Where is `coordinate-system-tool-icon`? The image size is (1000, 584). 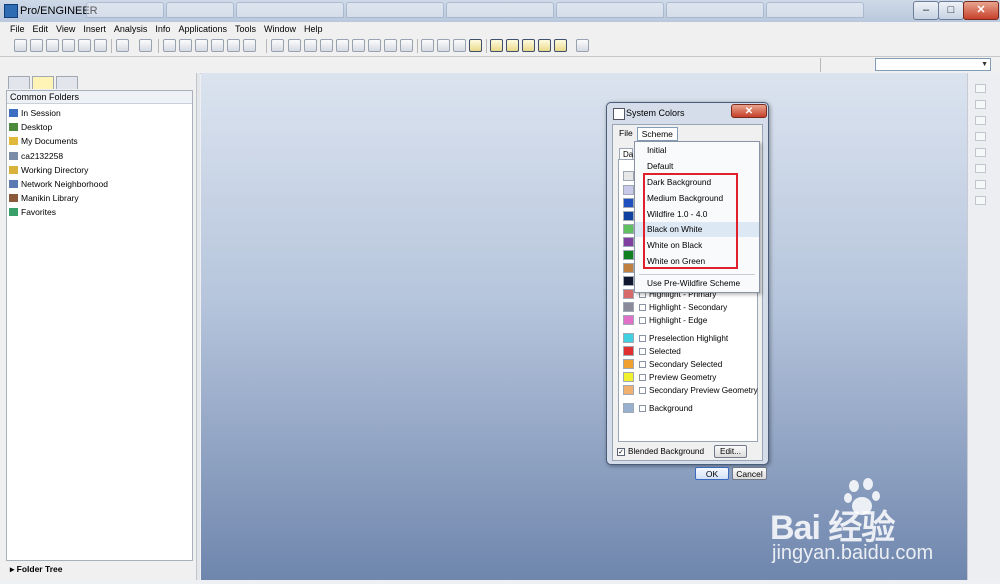
coordinate-system-tool-icon is located at coordinates (980, 168).